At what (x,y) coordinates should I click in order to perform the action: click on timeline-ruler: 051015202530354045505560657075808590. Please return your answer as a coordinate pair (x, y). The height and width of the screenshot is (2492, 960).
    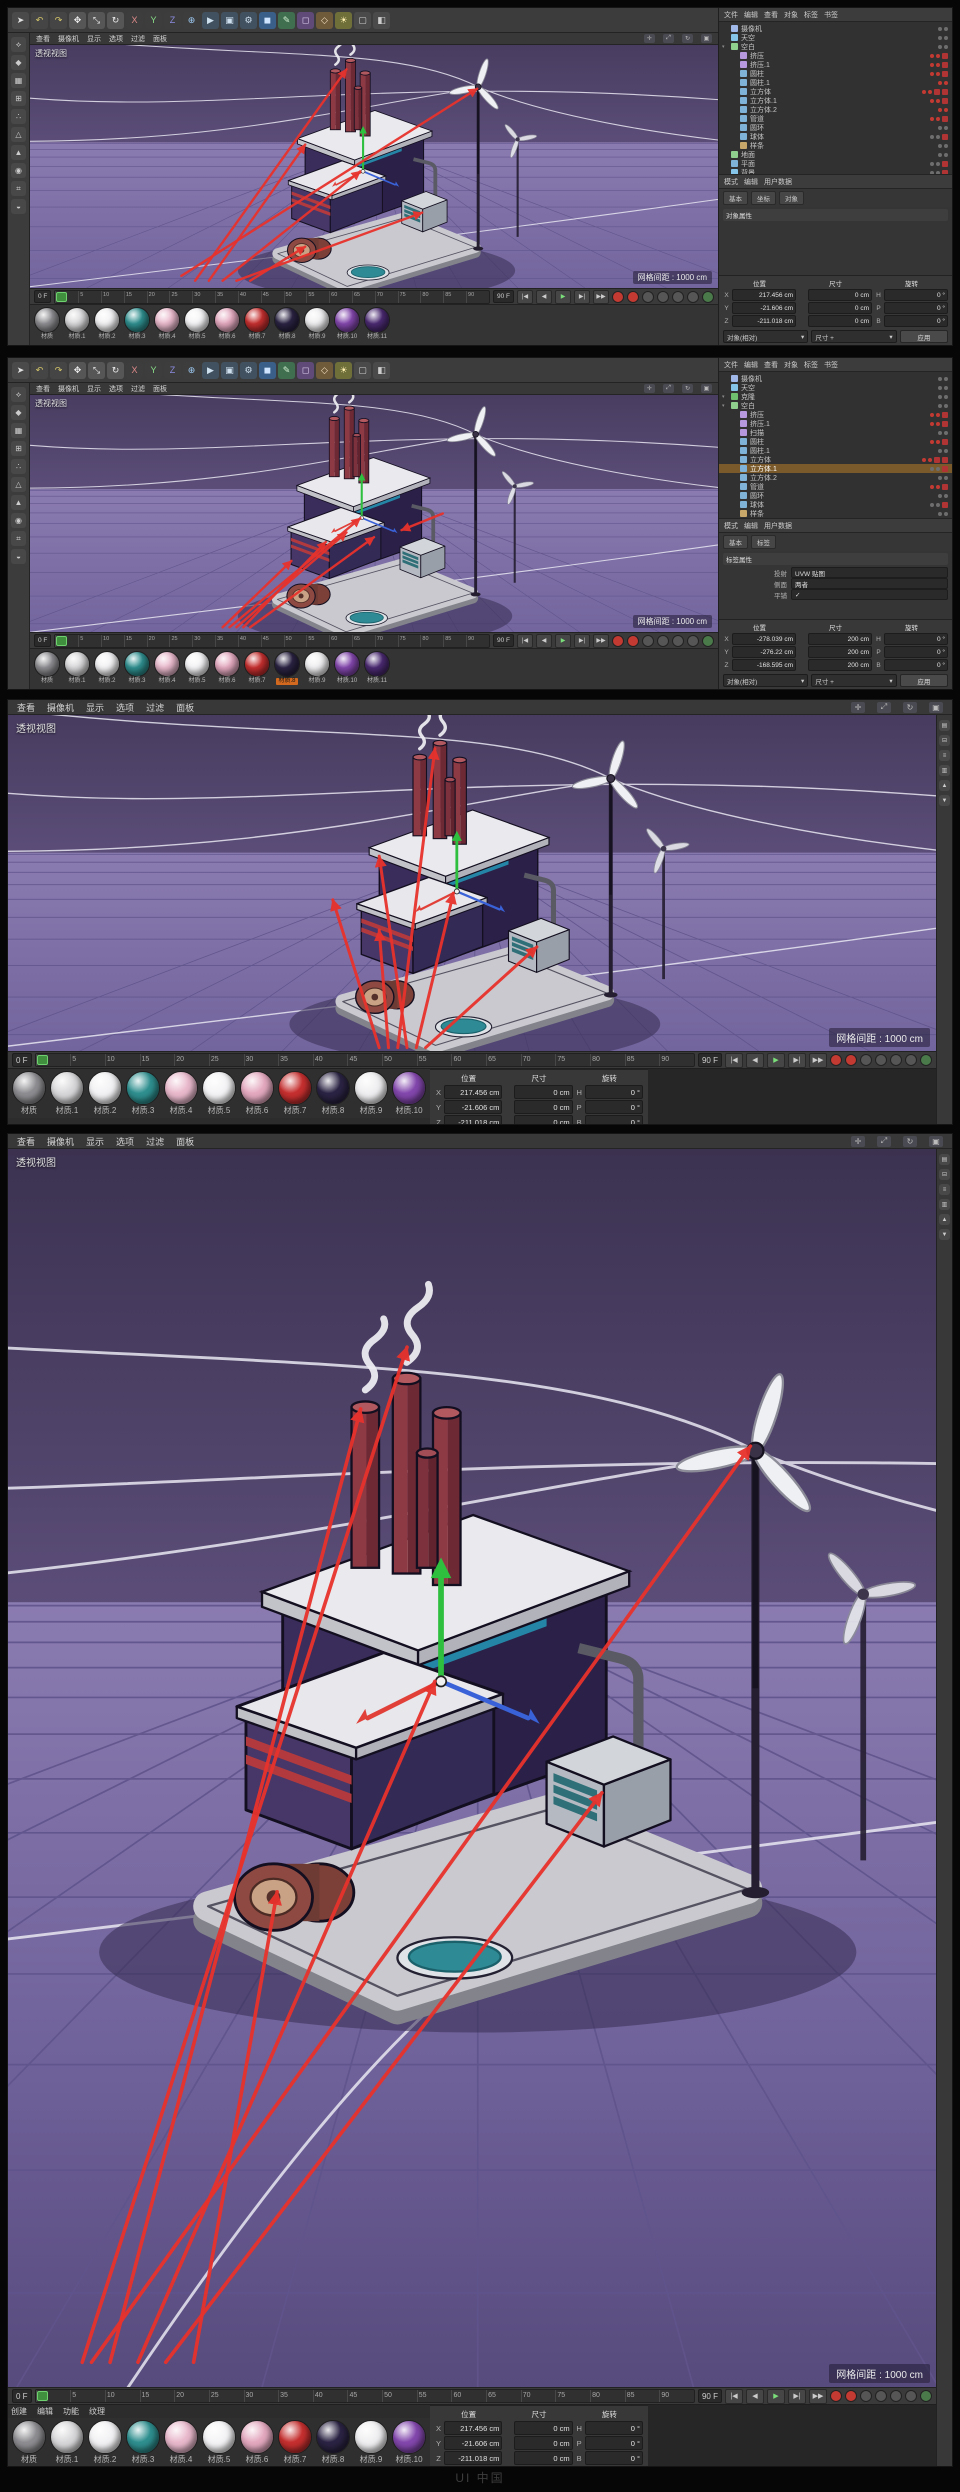
    Looking at the image, I should click on (364, 2396).